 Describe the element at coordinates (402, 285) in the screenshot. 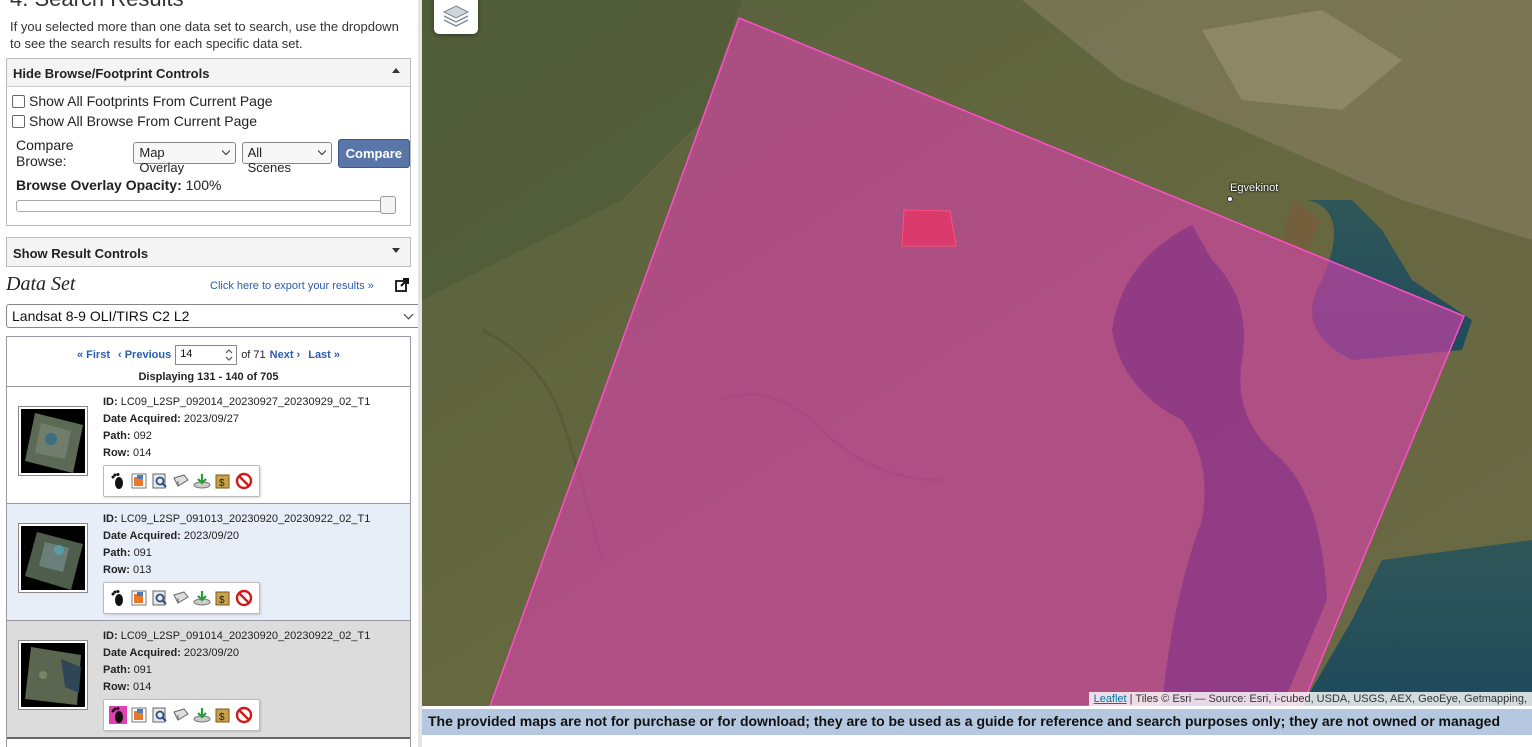

I see `external-link-icon` at that location.